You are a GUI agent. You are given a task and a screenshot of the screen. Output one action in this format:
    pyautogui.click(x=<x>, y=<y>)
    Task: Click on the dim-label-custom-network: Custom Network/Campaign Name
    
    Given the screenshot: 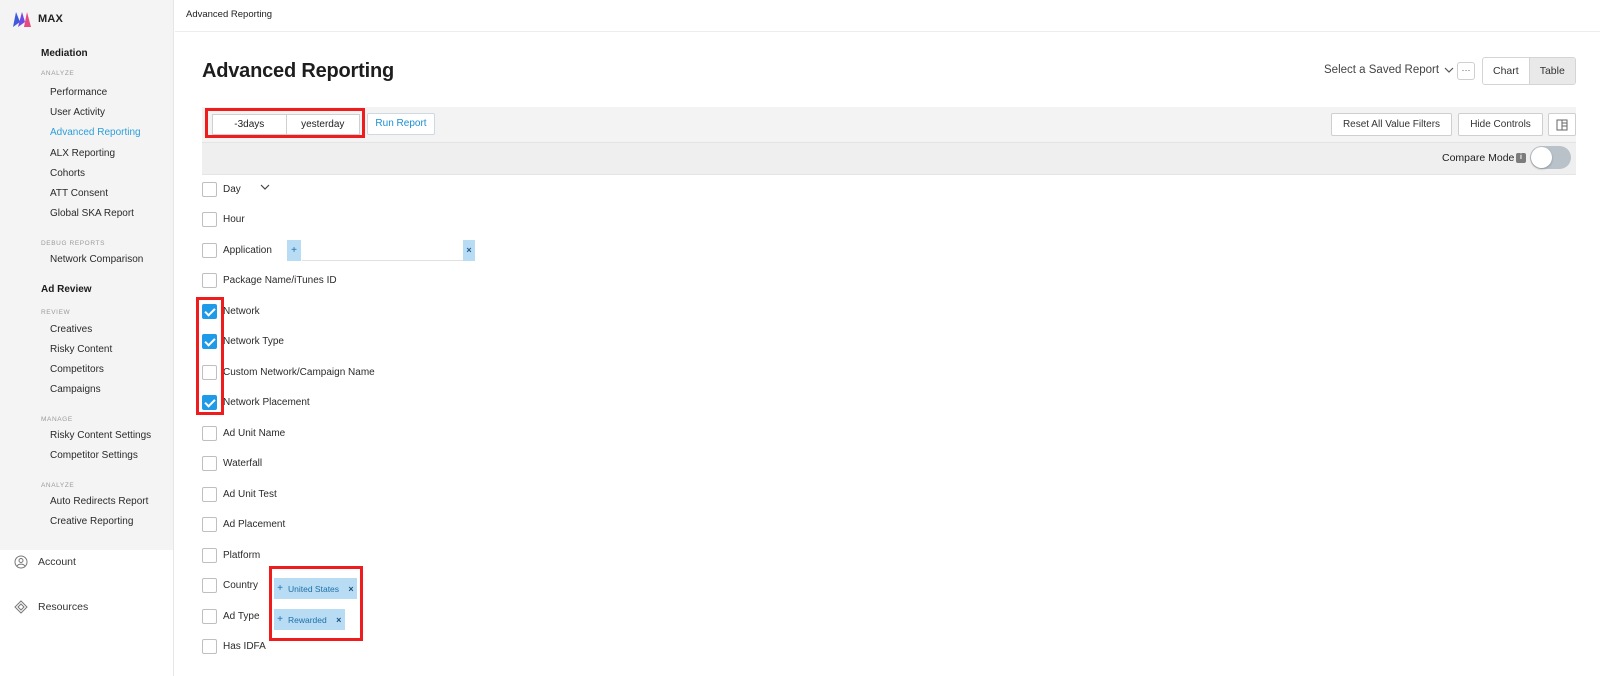 What is the action you would take?
    pyautogui.click(x=299, y=372)
    